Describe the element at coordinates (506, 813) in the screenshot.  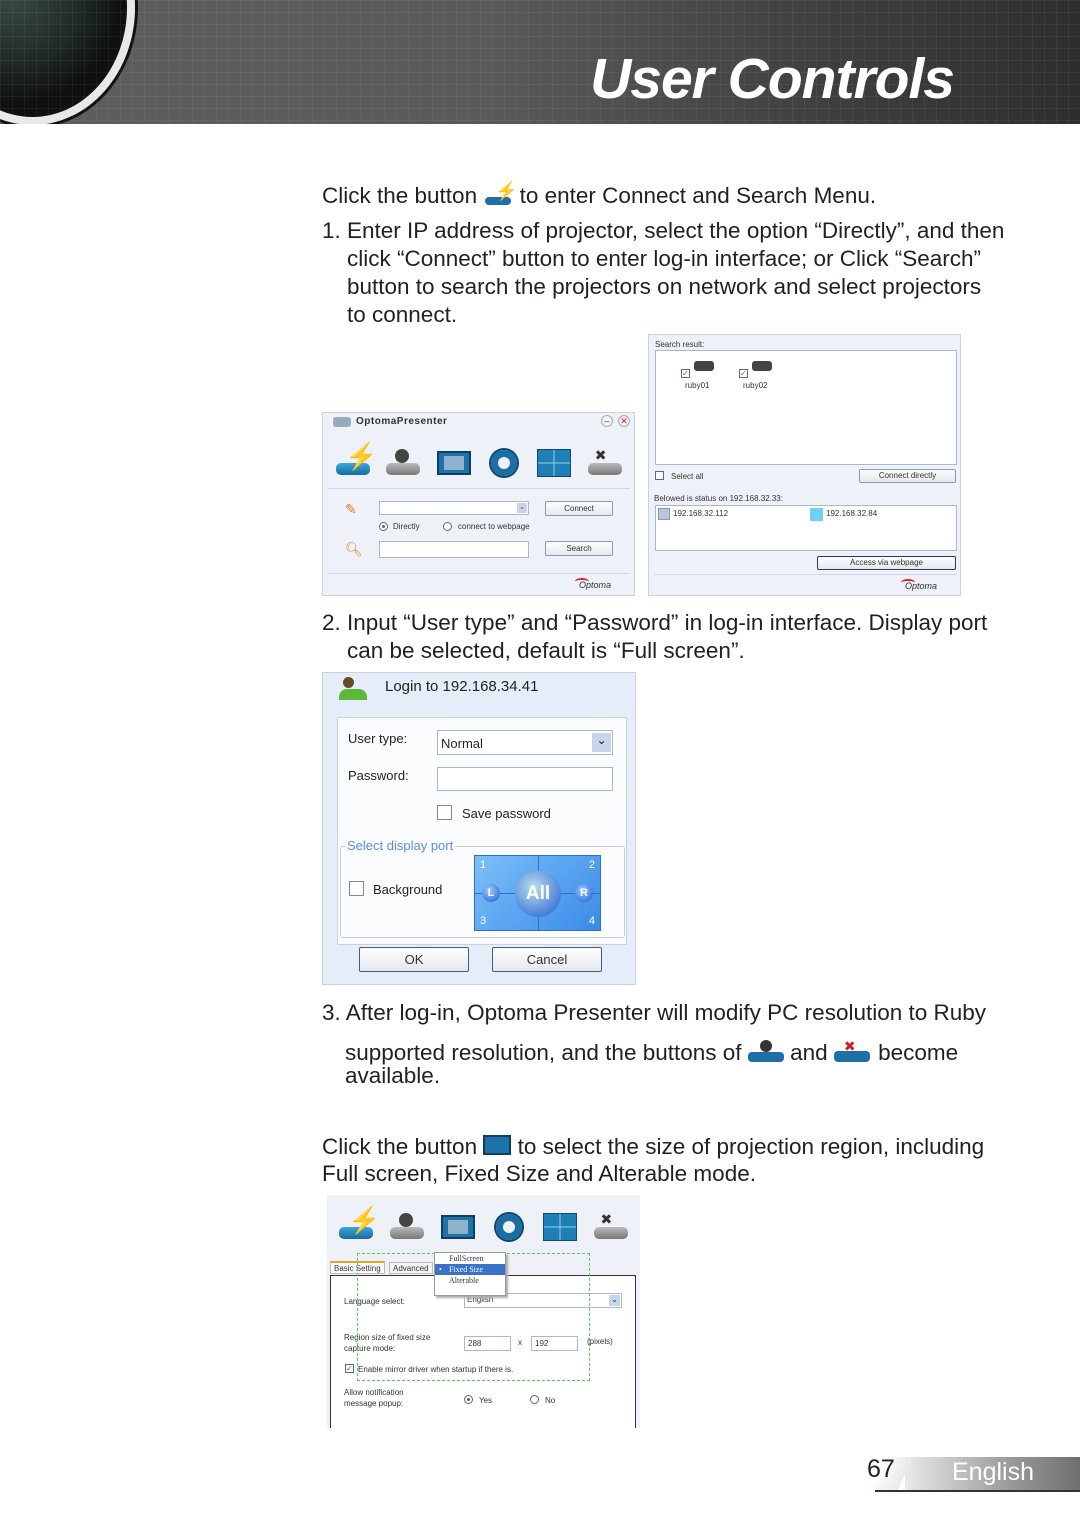
I see `save-password-label: Save password` at that location.